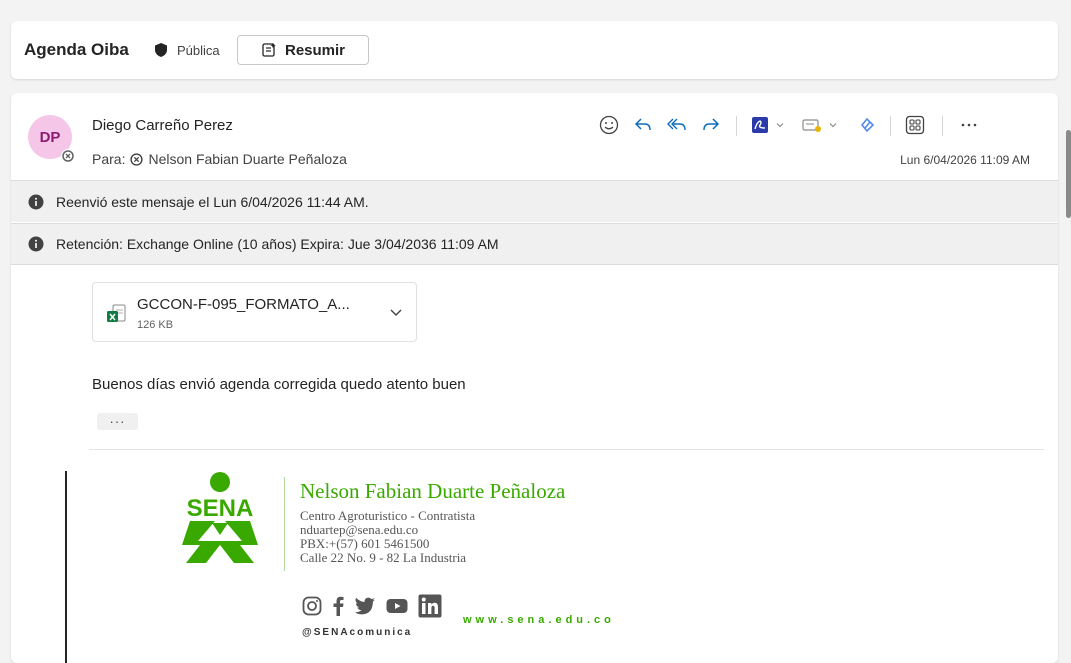  I want to click on sender-name: Diego Carreño Perez, so click(162, 125).